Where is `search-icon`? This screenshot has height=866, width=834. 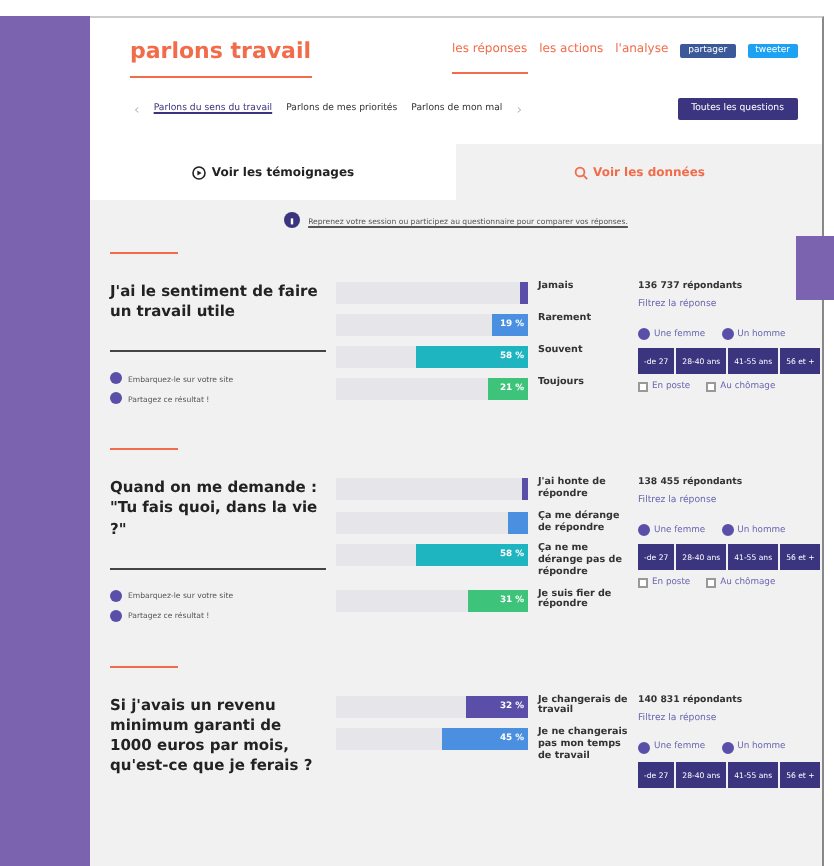
search-icon is located at coordinates (580, 172).